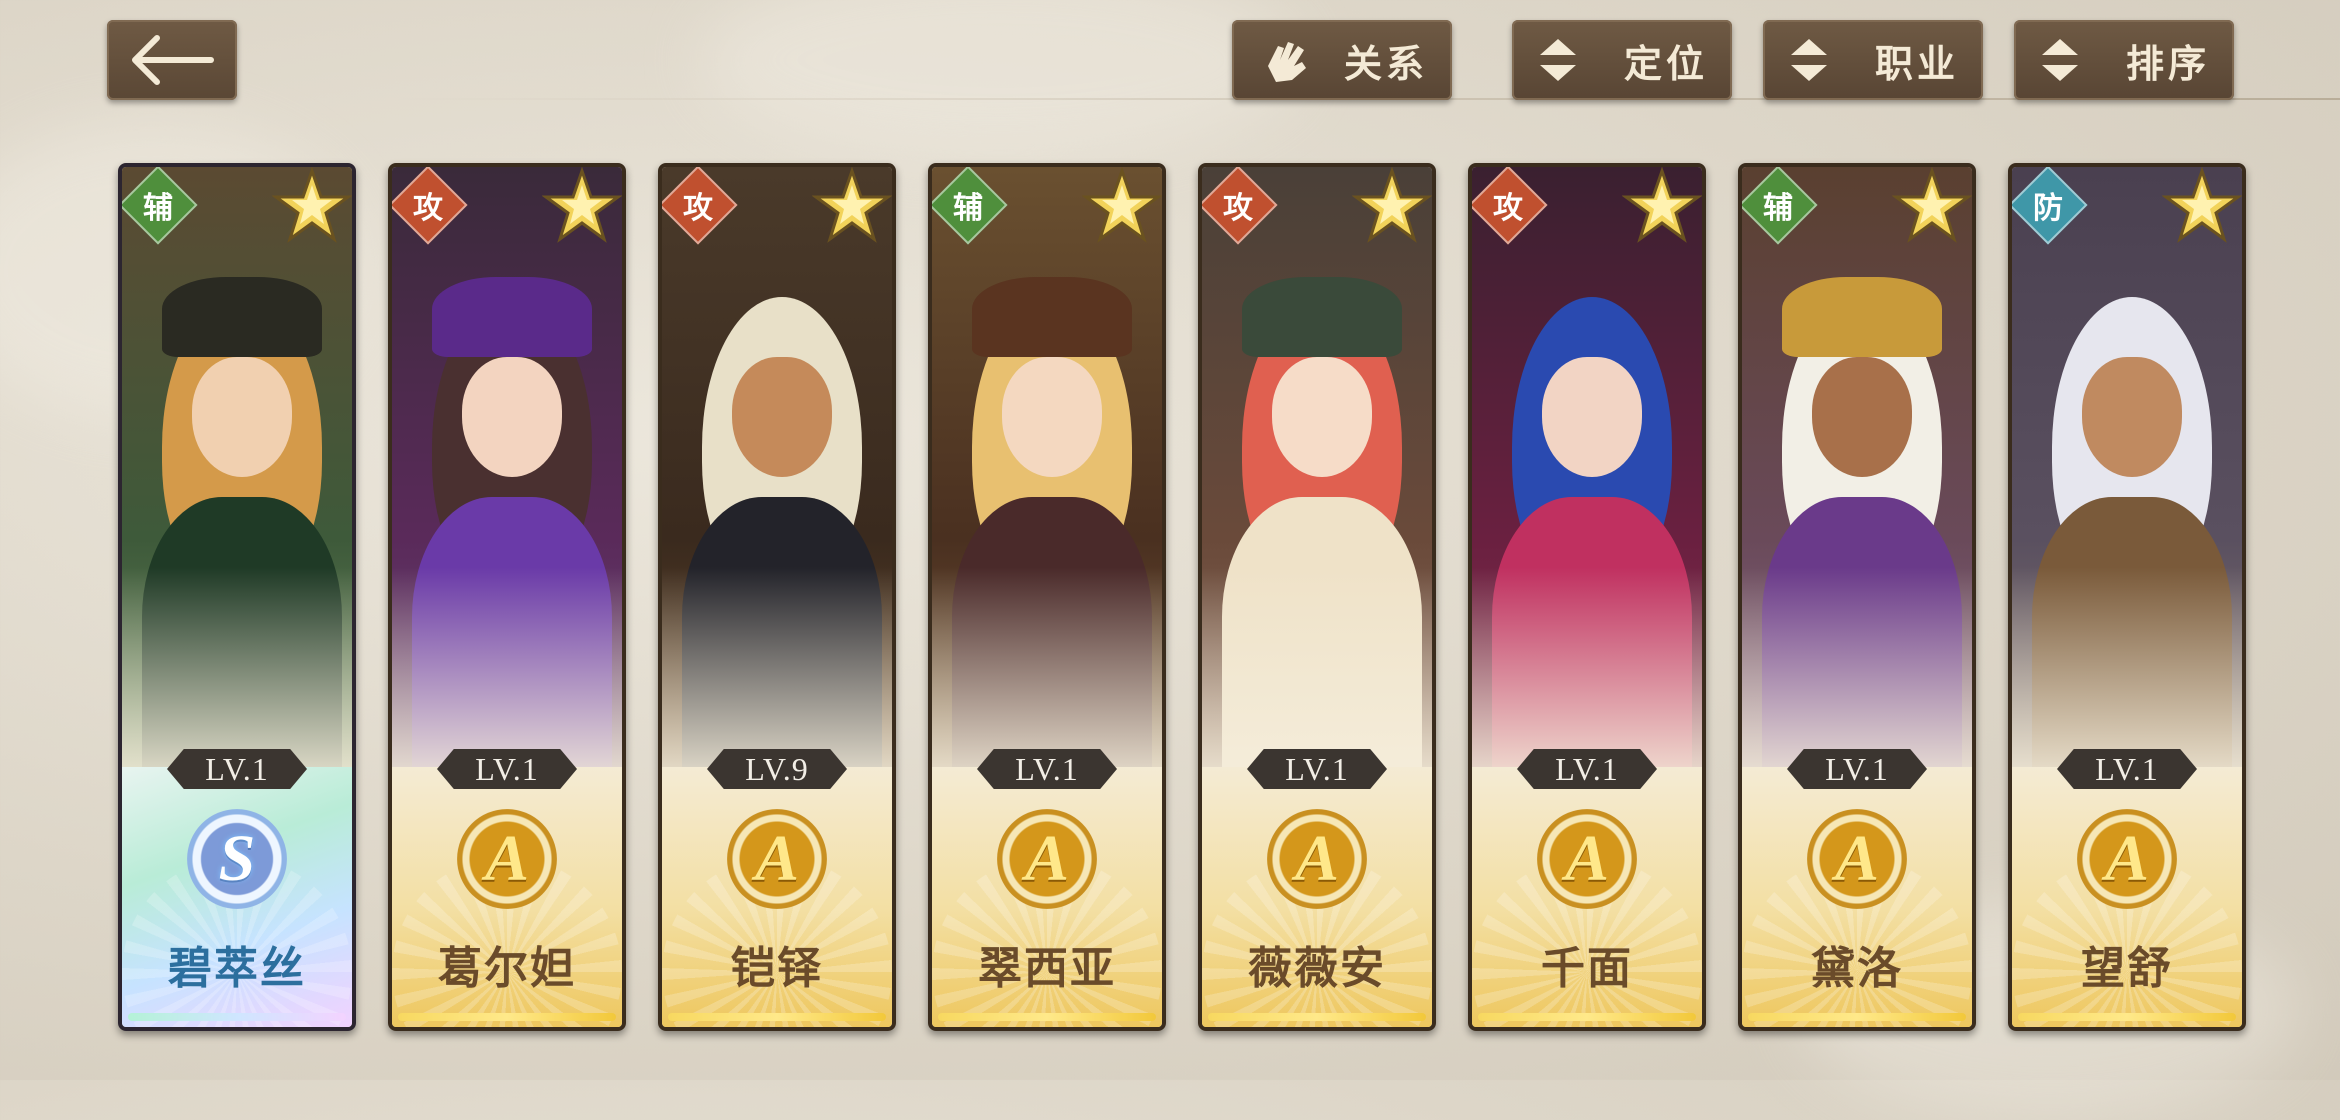 Image resolution: width=2340 pixels, height=1120 pixels. Describe the element at coordinates (1665, 64) in the screenshot. I see `position-label: 定位` at that location.